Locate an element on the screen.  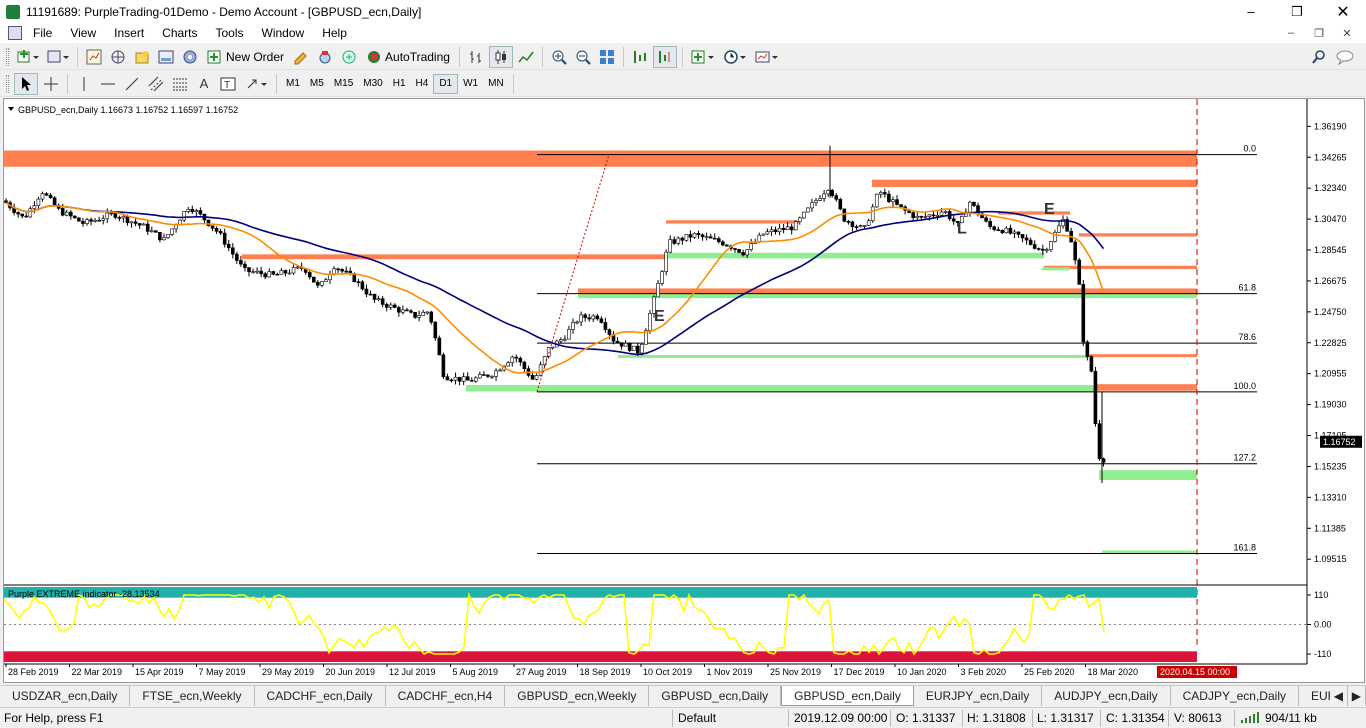
text-label-icon: T is located at coordinates (228, 84).